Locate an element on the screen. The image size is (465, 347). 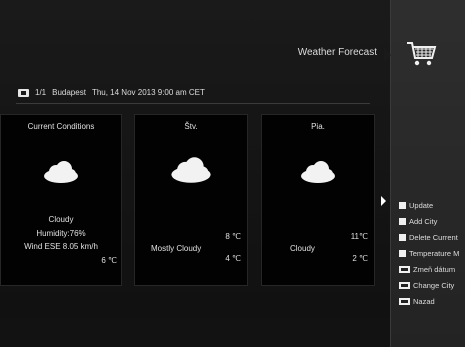
low-temp: 4 ℃ is located at coordinates (233, 258).